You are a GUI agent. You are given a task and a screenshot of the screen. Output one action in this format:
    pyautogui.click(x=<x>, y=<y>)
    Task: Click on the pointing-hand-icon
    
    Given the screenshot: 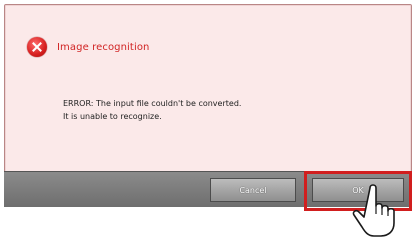 What is the action you would take?
    pyautogui.click(x=373, y=210)
    